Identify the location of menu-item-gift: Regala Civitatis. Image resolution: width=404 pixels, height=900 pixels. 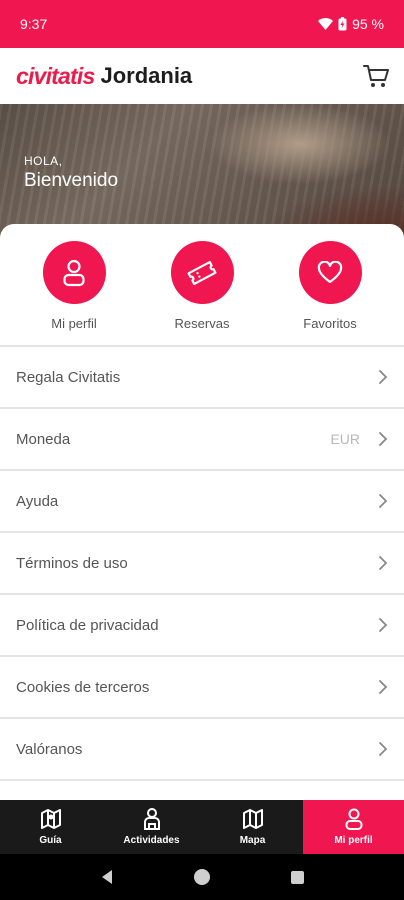
(202, 376).